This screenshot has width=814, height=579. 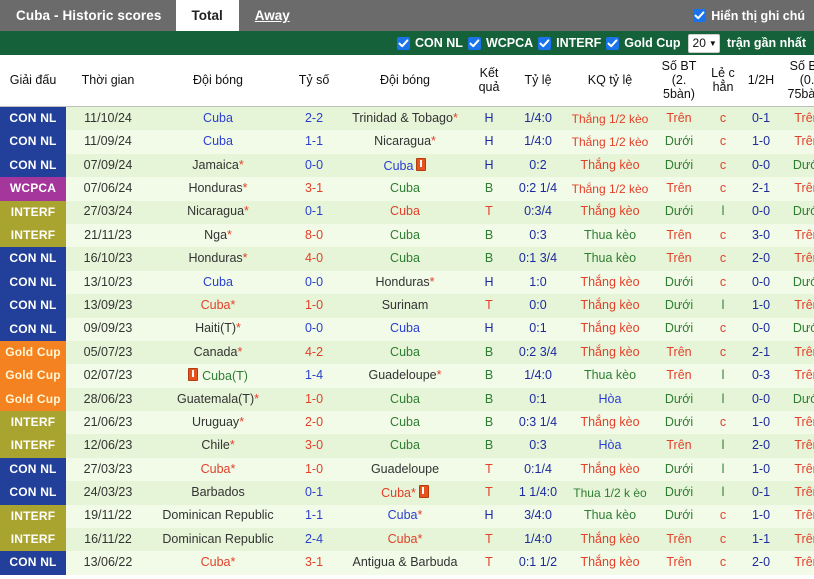 I want to click on home-team-cell: Chile*, so click(x=218, y=446).